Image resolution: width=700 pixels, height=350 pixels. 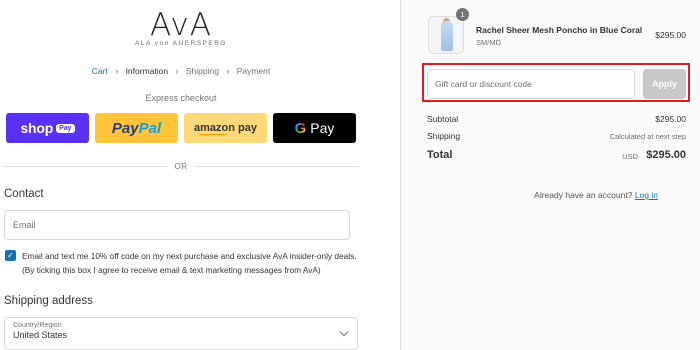 I want to click on subtotal-value: $295.00, so click(x=670, y=119).